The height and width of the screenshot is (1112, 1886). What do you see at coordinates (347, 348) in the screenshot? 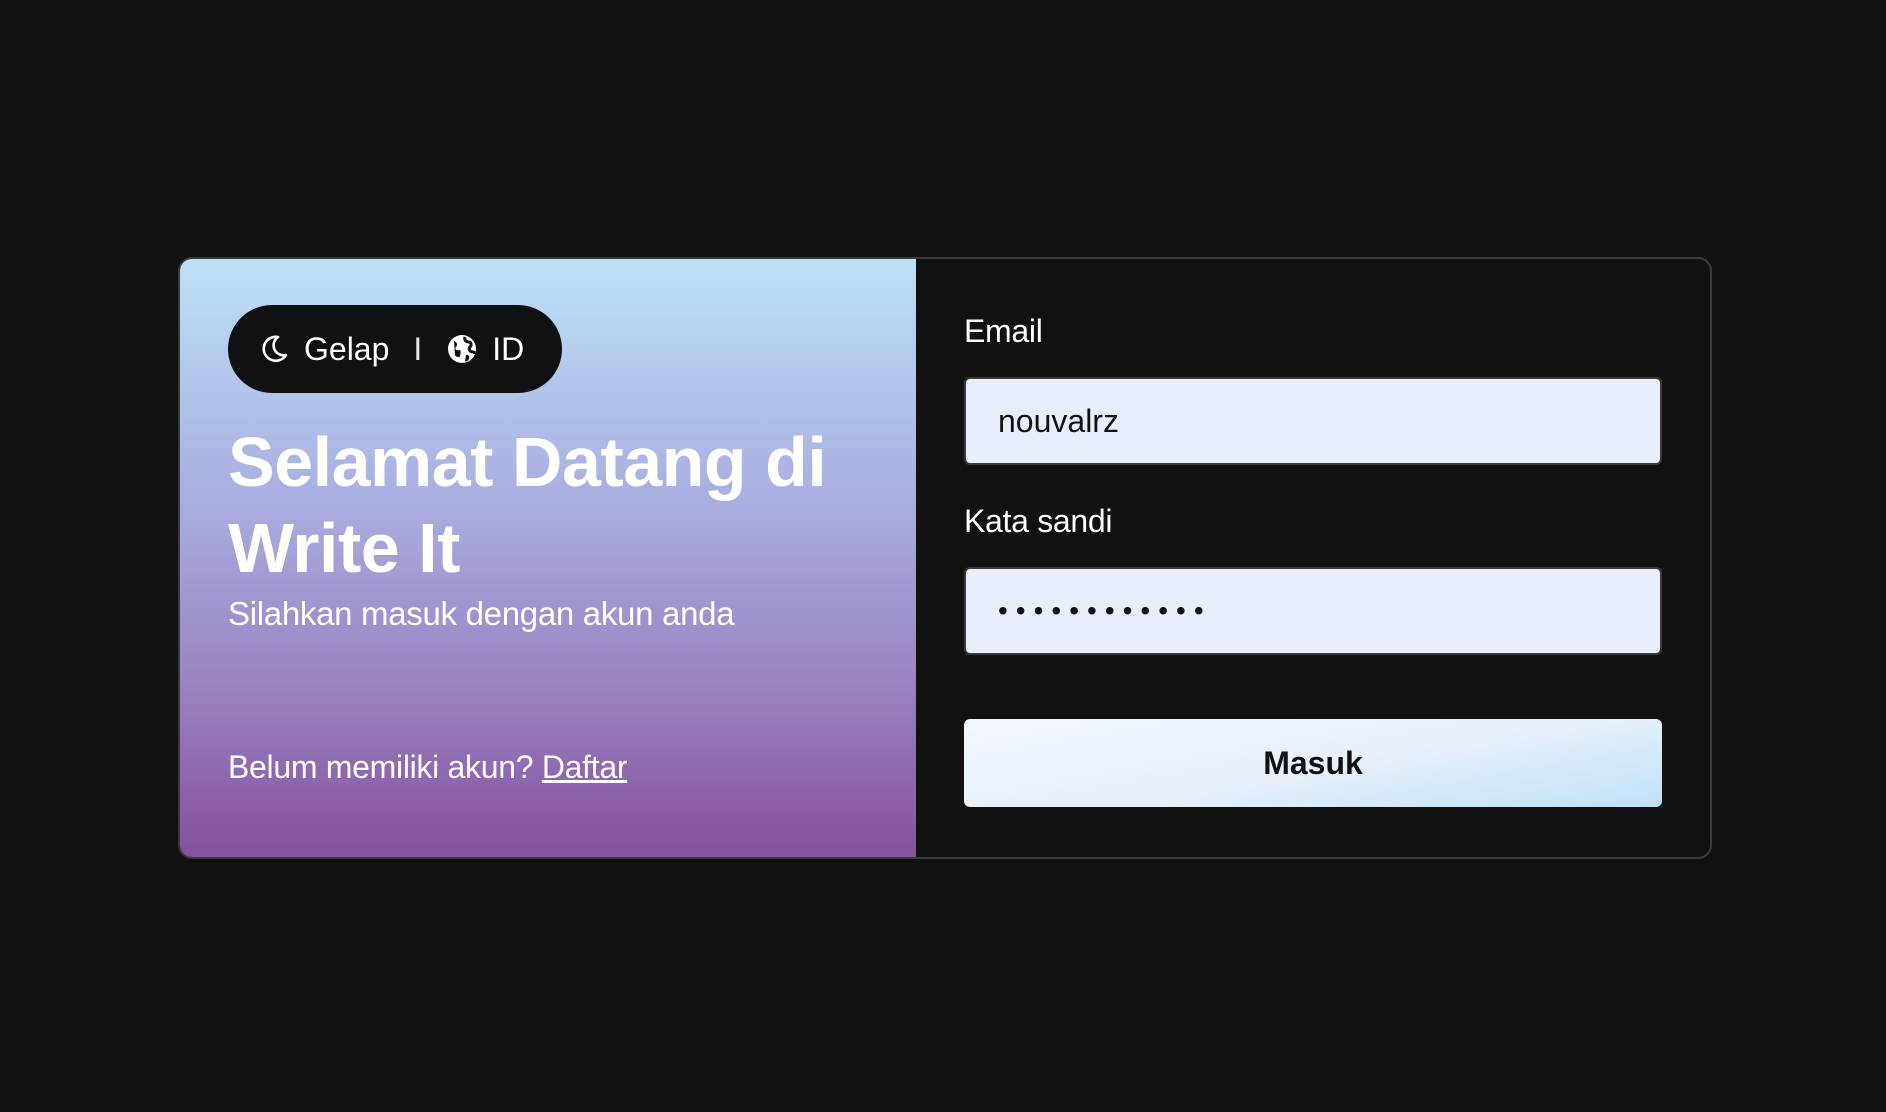
I see `theme-label: Gelap` at bounding box center [347, 348].